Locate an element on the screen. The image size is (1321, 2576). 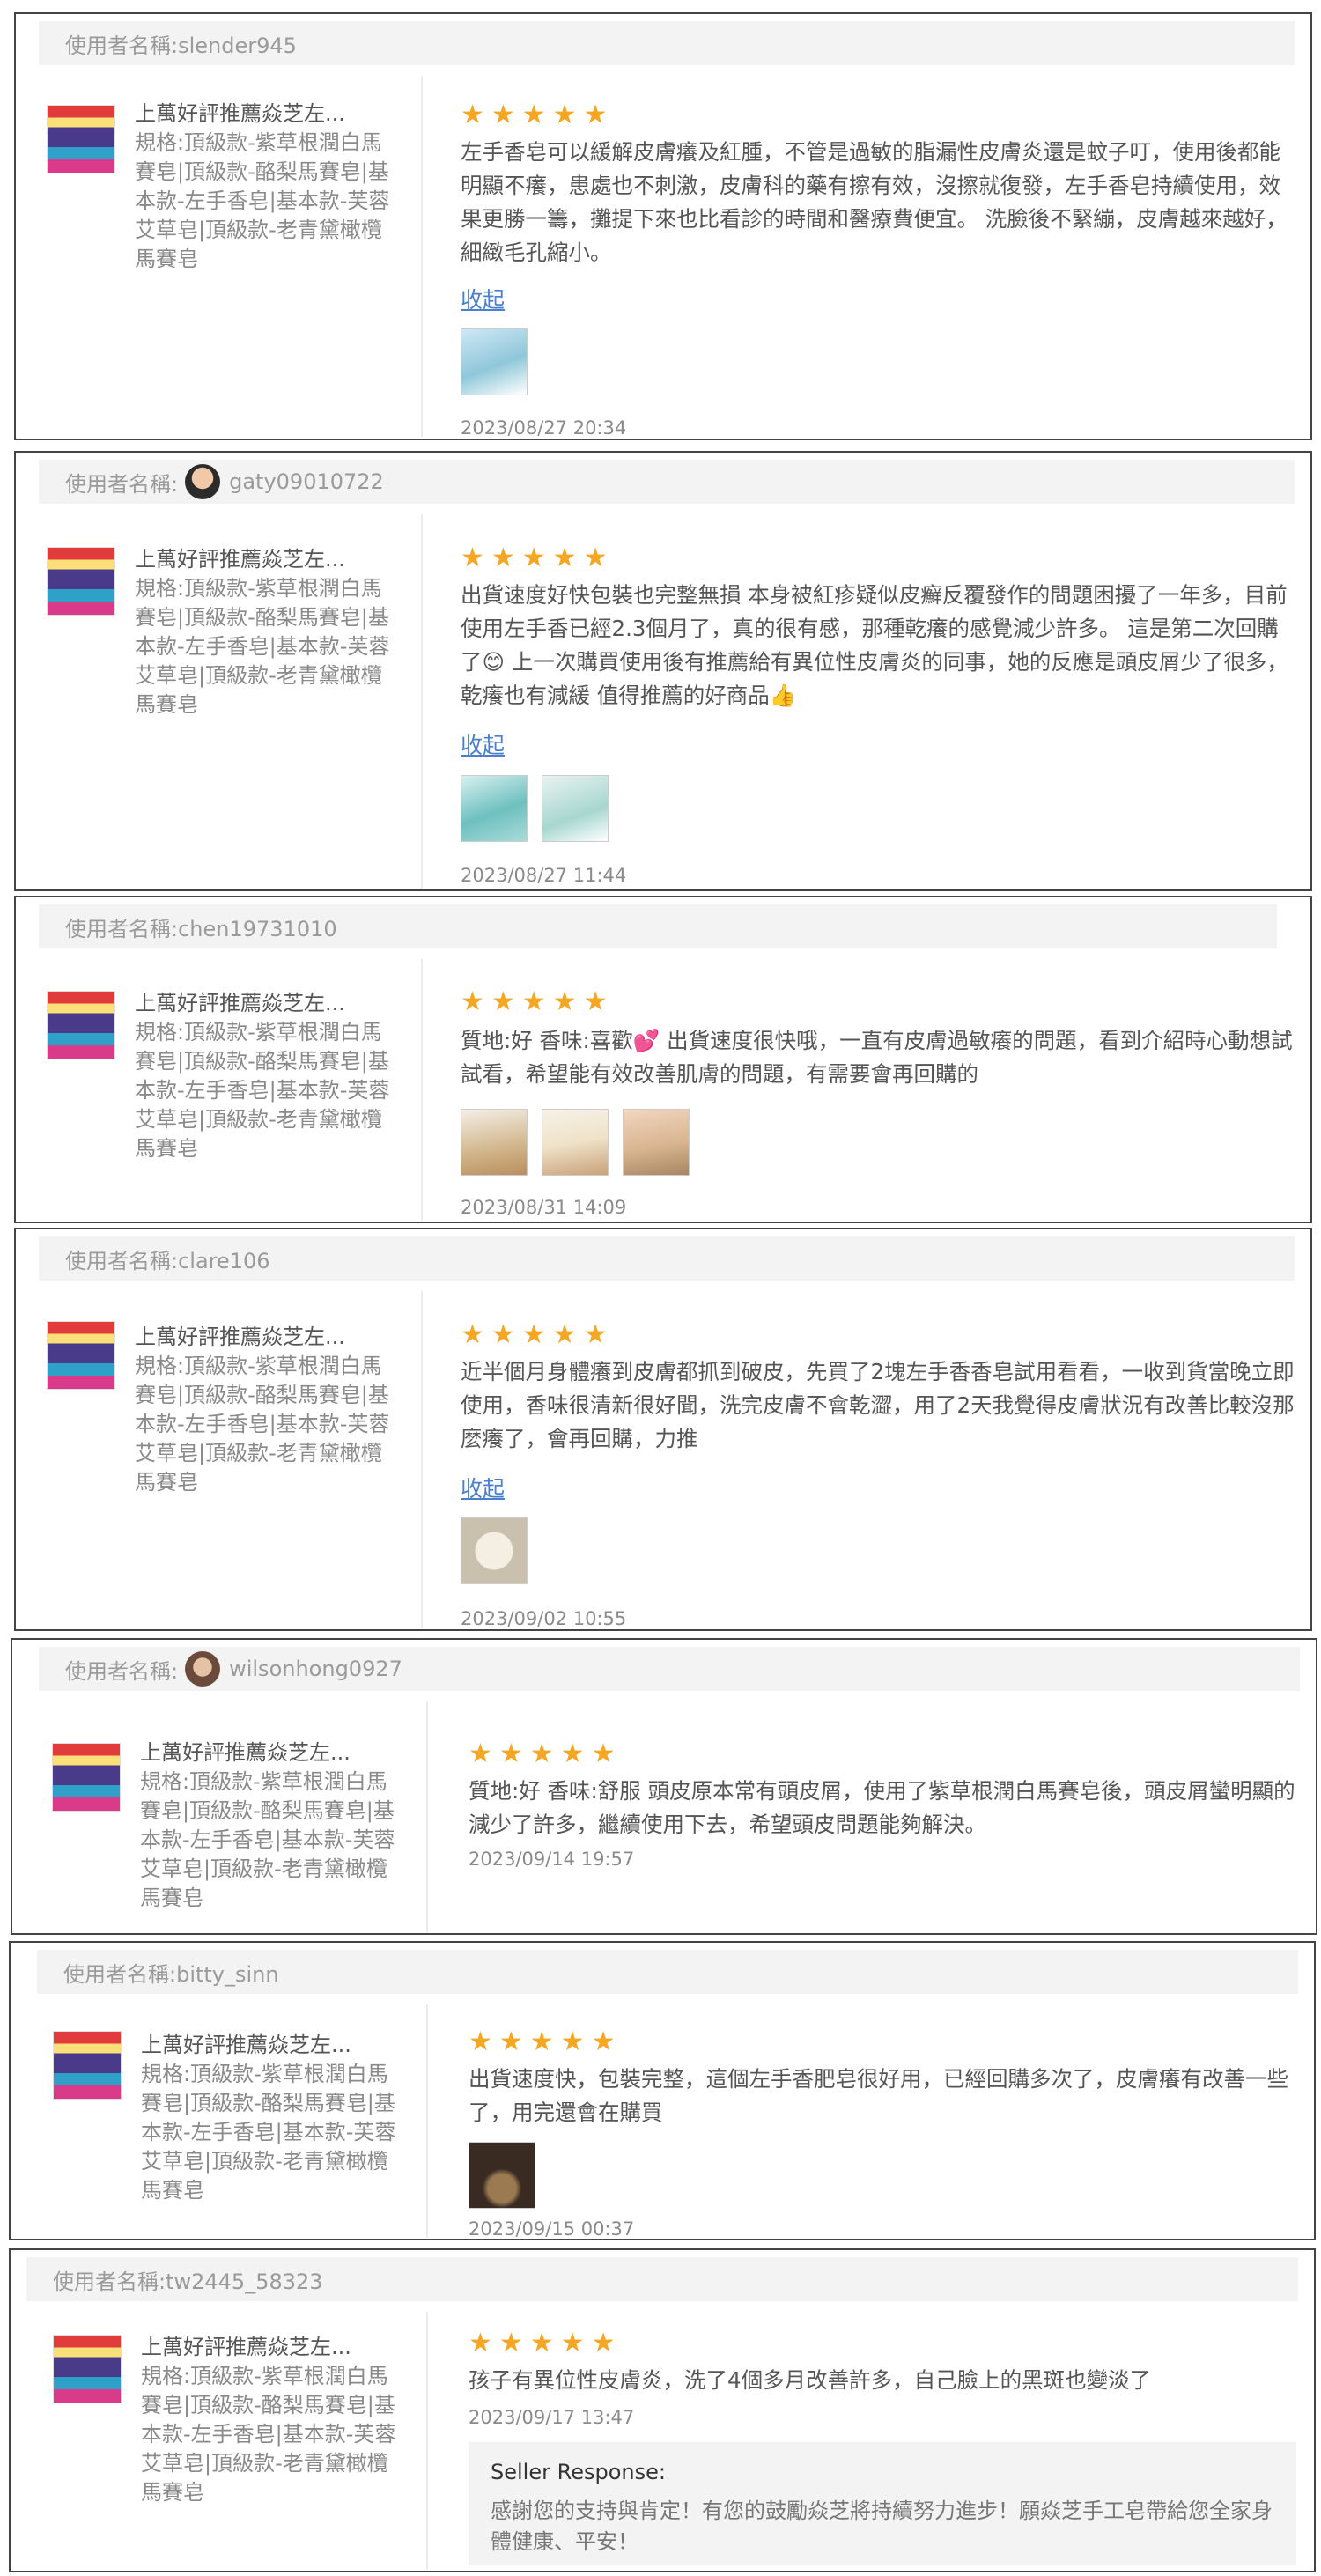
username: 使用者名稱:bitty_sinn is located at coordinates (171, 1974).